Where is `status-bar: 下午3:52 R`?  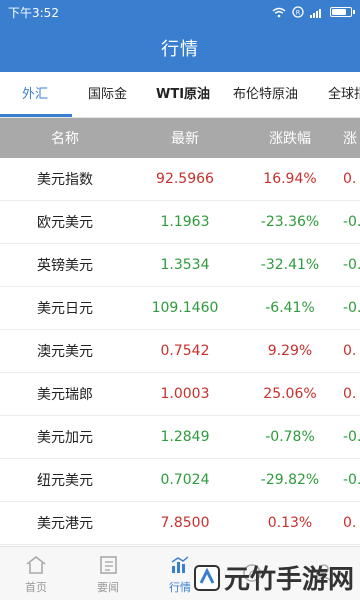
status-bar: 下午3:52 R is located at coordinates (180, 12).